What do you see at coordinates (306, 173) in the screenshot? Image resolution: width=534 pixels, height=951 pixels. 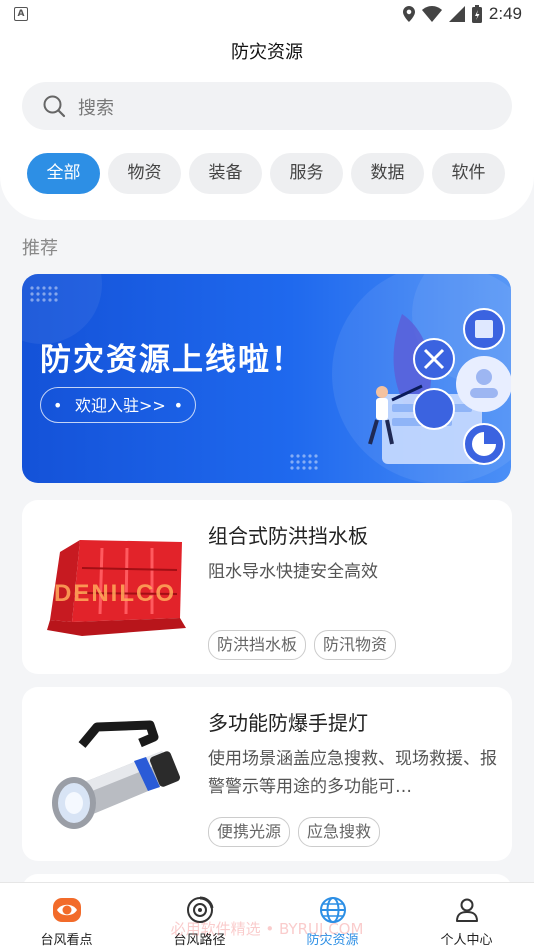 I see `category-chip-services: 服务` at bounding box center [306, 173].